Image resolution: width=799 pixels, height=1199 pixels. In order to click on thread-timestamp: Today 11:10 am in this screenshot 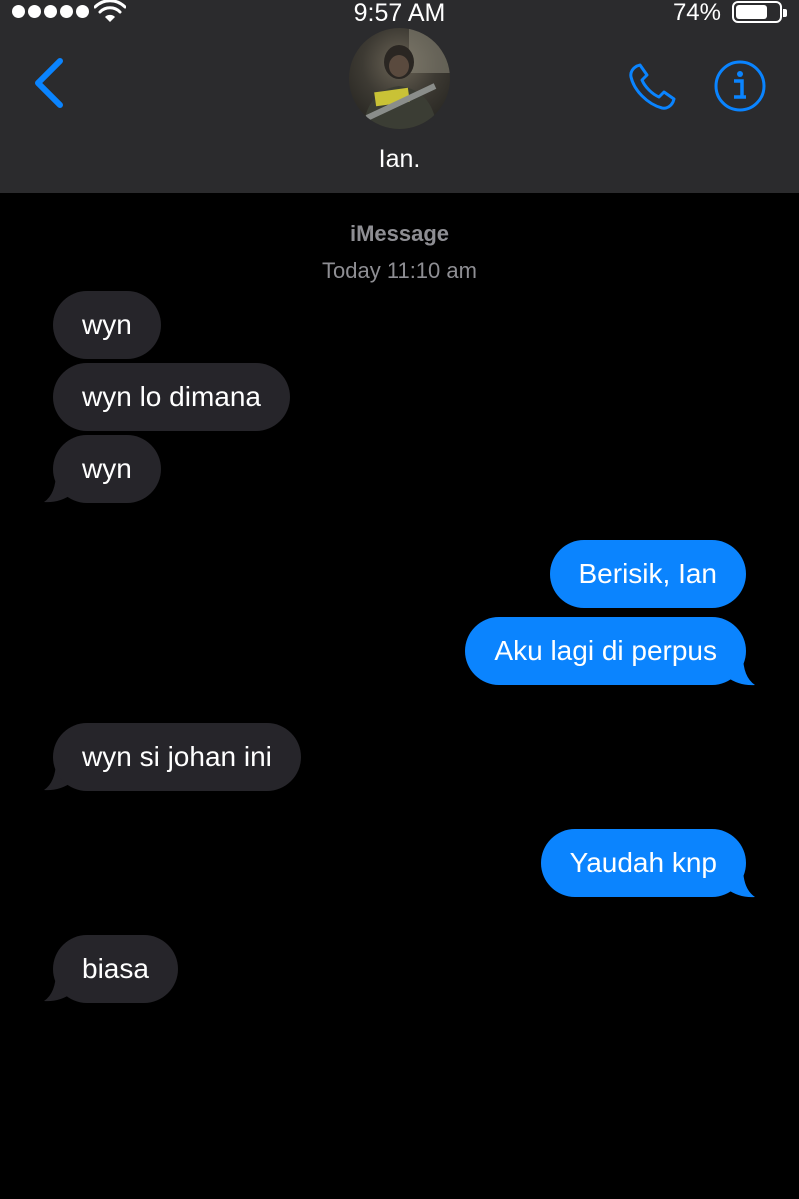, I will do `click(399, 270)`.